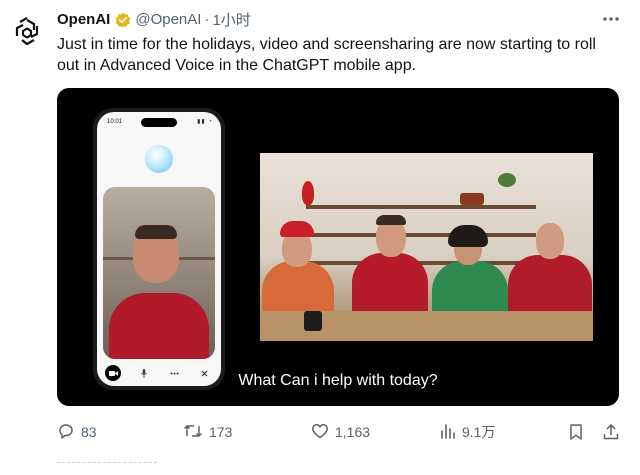 The image size is (640, 475). Describe the element at coordinates (205, 122) in the screenshot. I see `phone-status-icons: ▮▮ ◔` at that location.